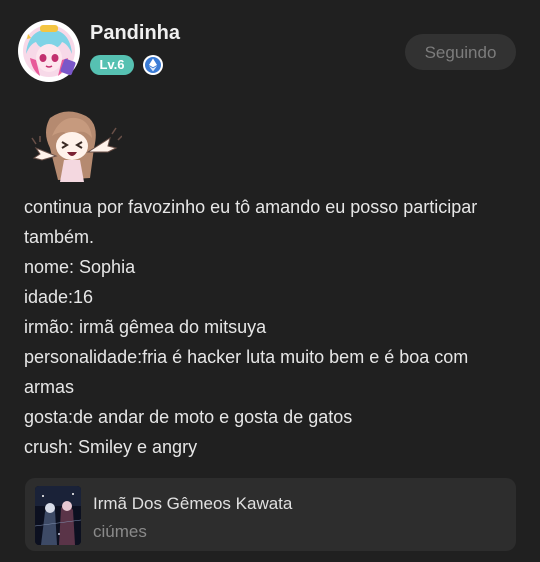  Describe the element at coordinates (135, 33) in the screenshot. I see `username: Pandinha` at that location.